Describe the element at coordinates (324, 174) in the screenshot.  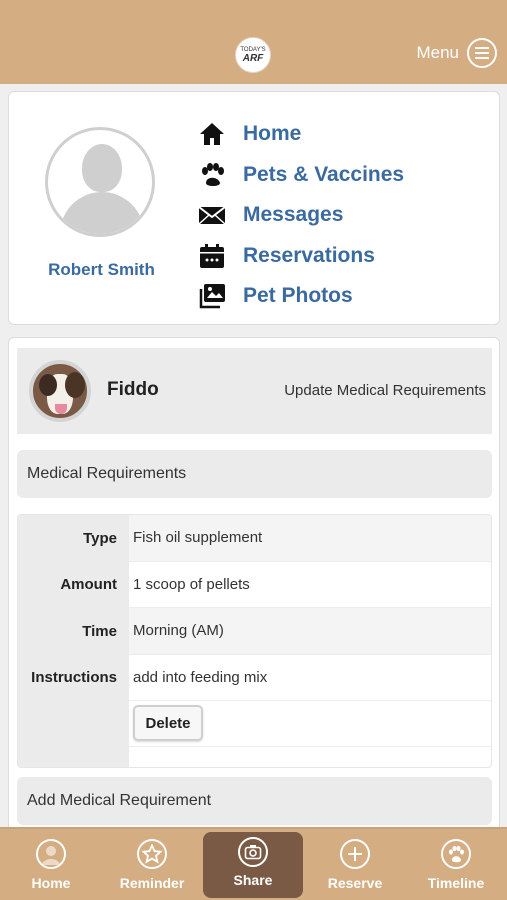
I see `nav-label-pets: Pets & Vaccines` at that location.